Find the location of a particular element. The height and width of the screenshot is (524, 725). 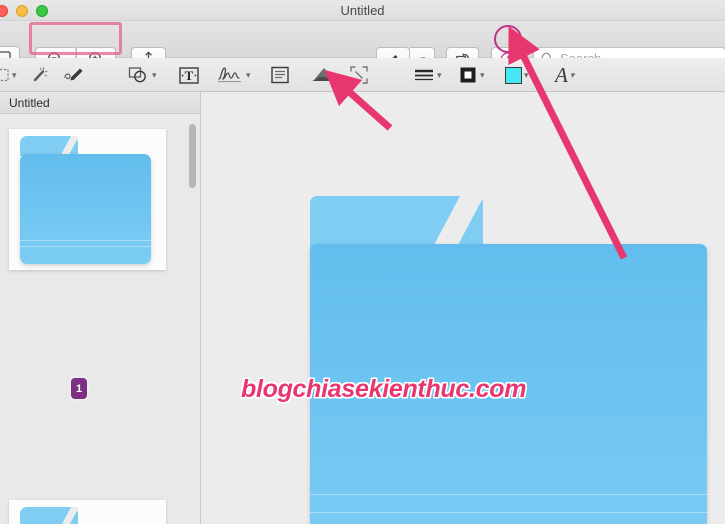

shapes-icon is located at coordinates (137, 75).